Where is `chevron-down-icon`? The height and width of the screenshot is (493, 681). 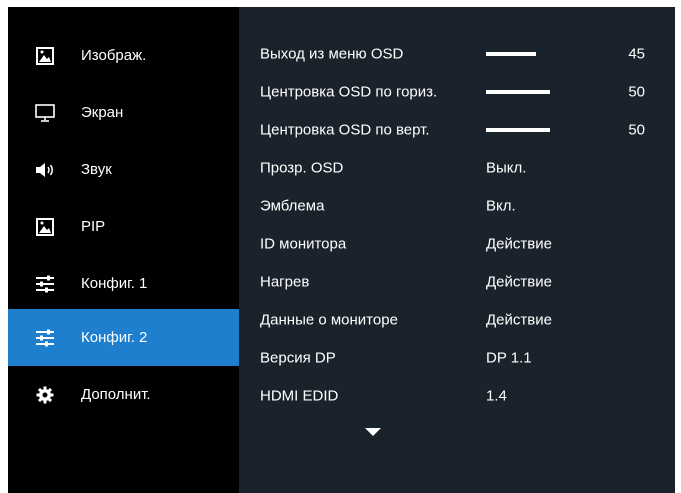
chevron-down-icon is located at coordinates (373, 432).